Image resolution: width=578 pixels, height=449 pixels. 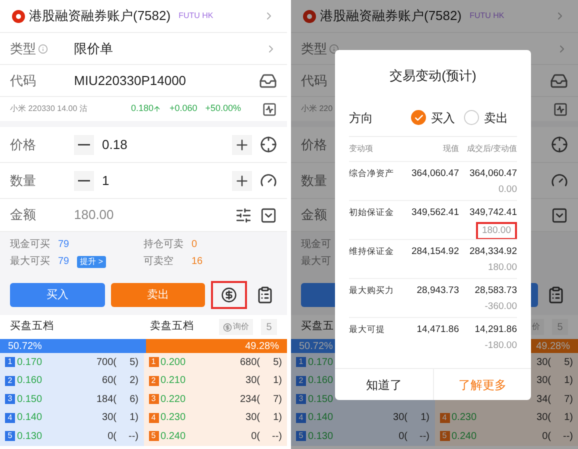 What do you see at coordinates (317, 326) in the screenshot?
I see `bid-title: 买盘五` at bounding box center [317, 326].